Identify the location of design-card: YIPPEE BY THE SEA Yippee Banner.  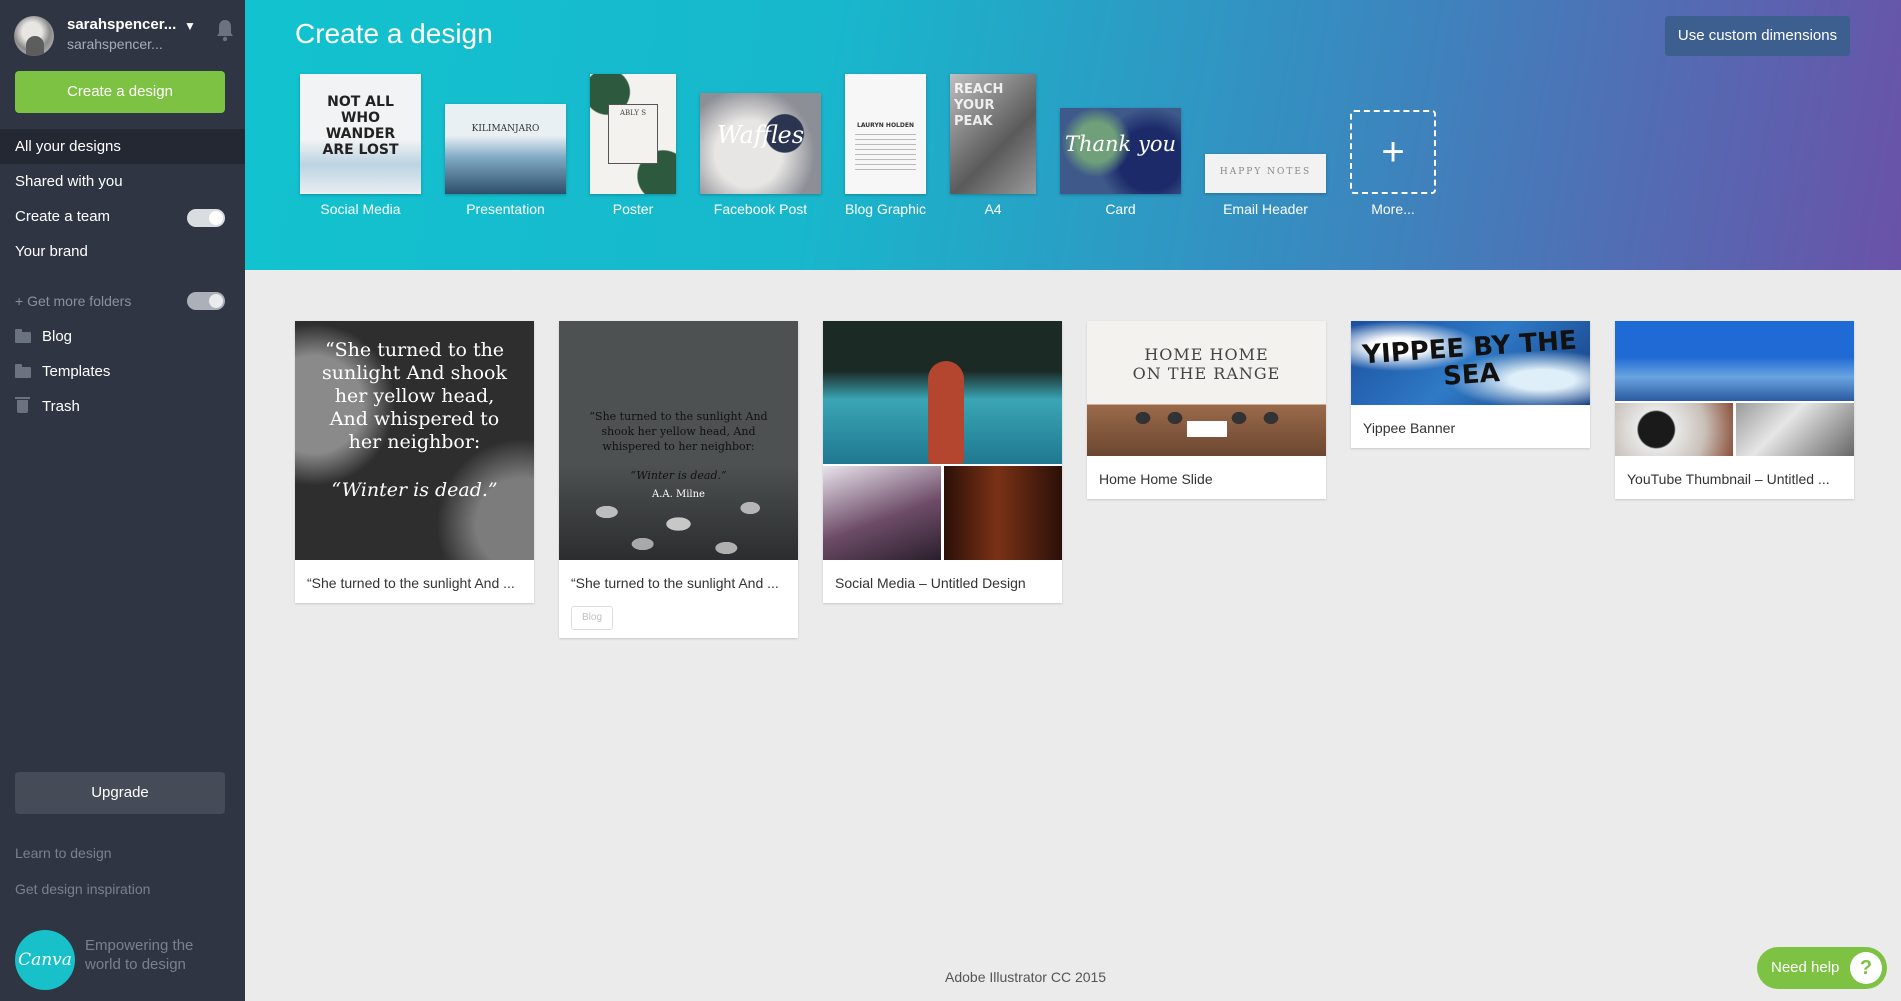
(1470, 384).